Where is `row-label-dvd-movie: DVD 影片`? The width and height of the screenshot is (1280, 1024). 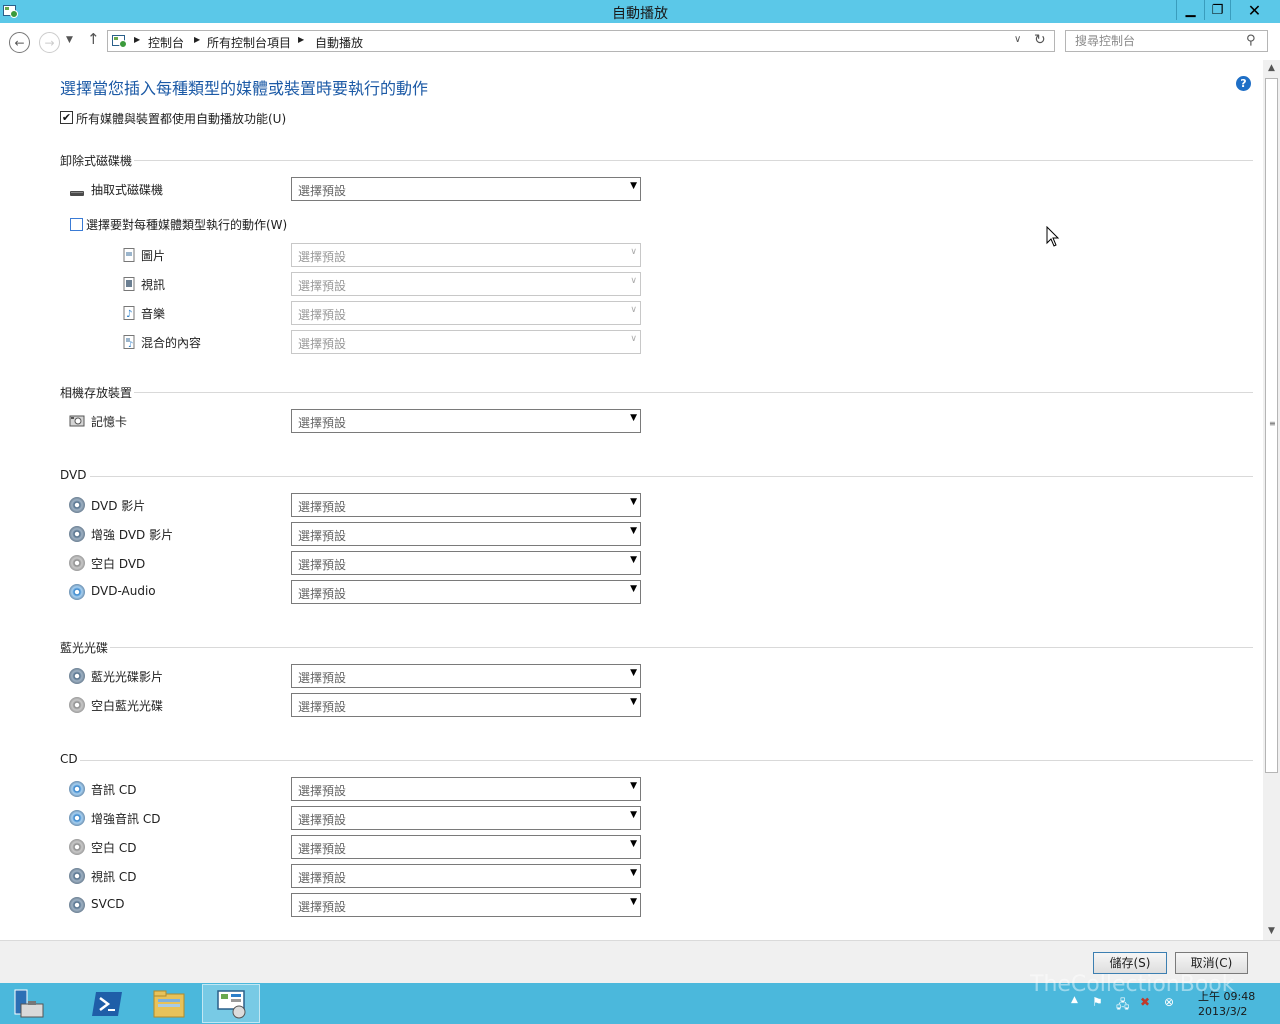 row-label-dvd-movie: DVD 影片 is located at coordinates (118, 506).